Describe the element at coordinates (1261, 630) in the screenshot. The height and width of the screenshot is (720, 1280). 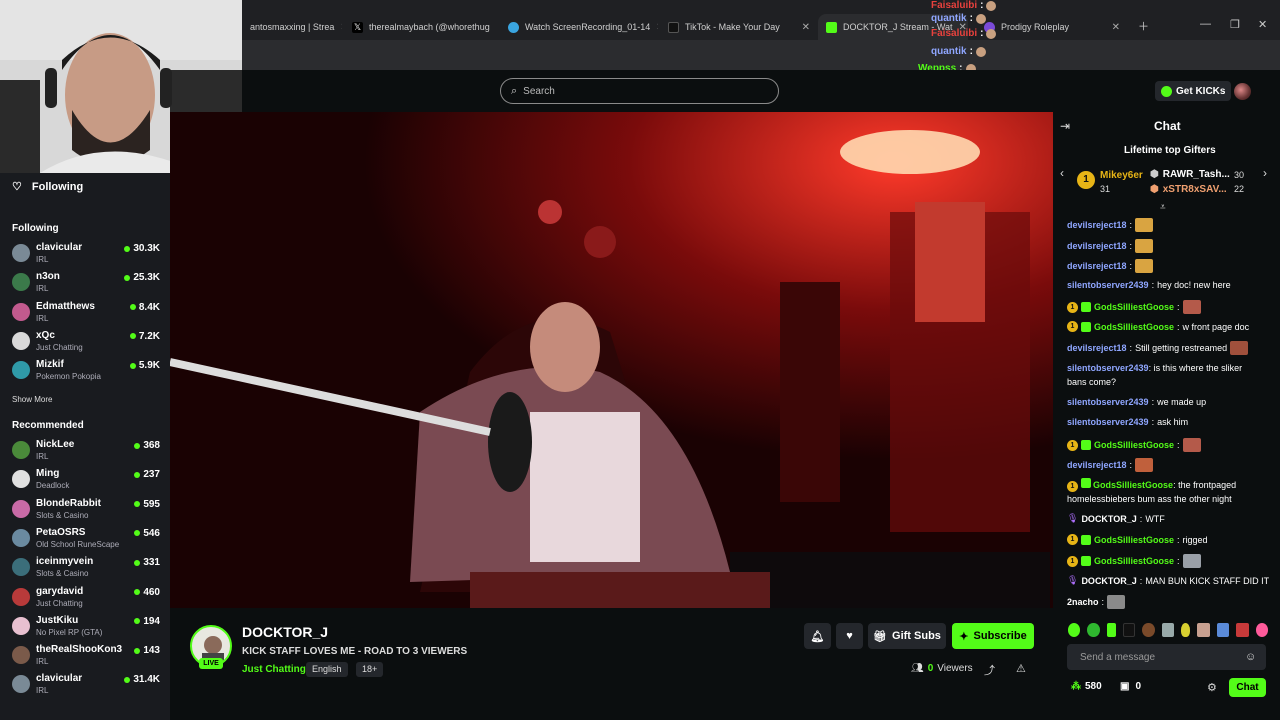
I see `emote-heart-icon` at that location.